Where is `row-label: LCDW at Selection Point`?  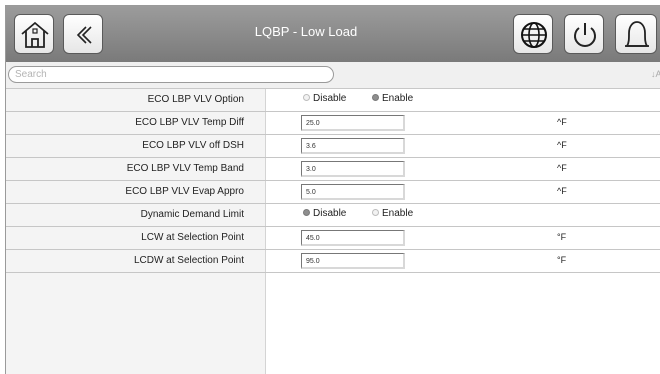 row-label: LCDW at Selection Point is located at coordinates (188, 260).